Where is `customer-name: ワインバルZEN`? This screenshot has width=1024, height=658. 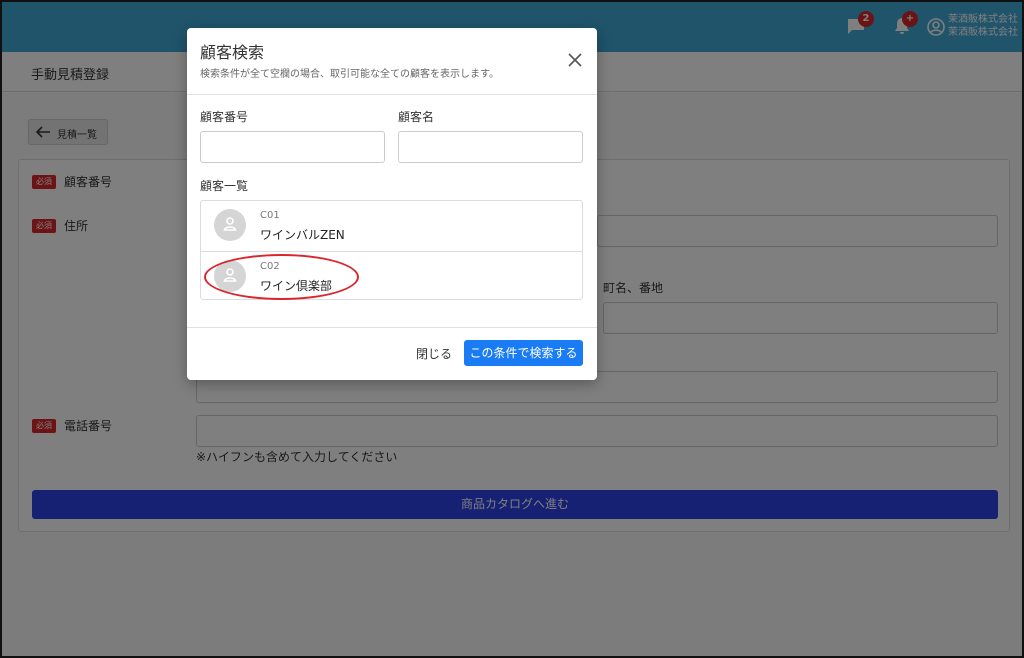
customer-name: ワインバルZEN is located at coordinates (302, 235).